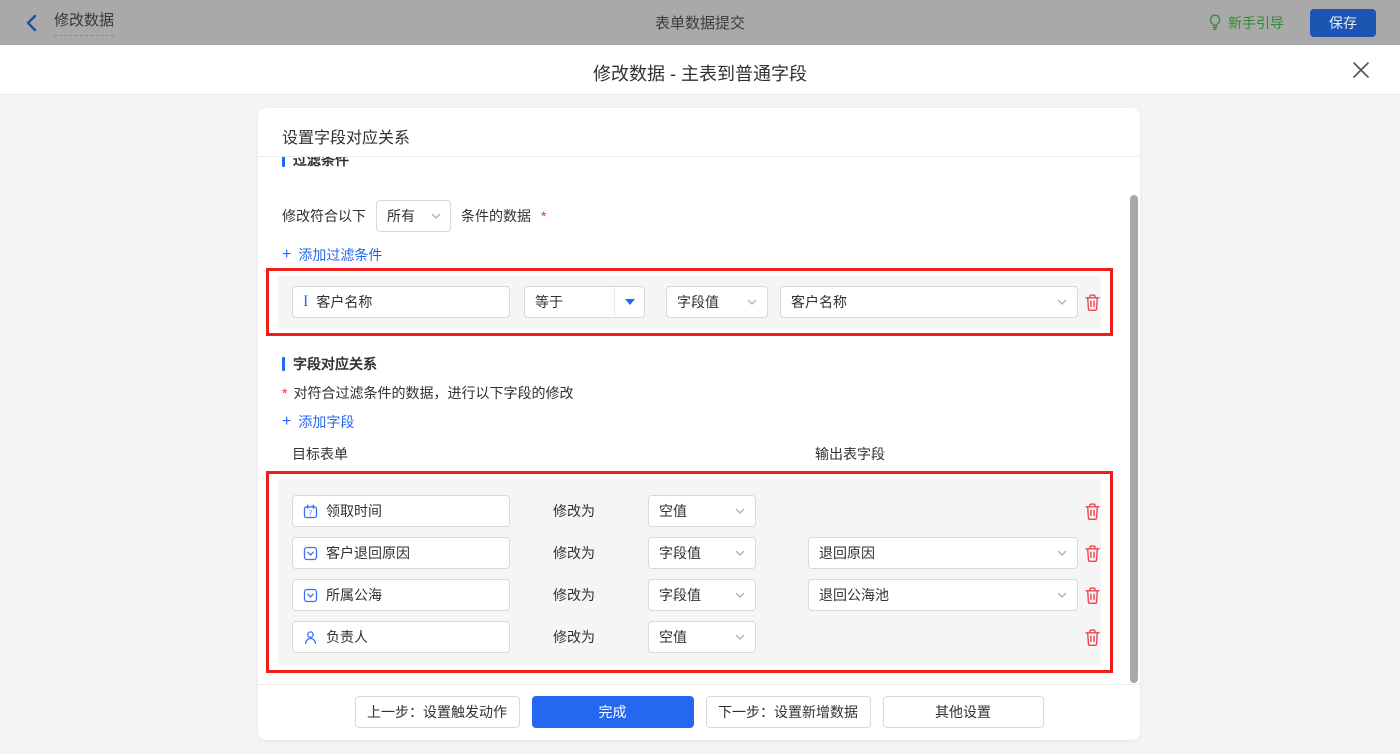 The image size is (1400, 755). What do you see at coordinates (401, 302) in the screenshot?
I see `filter-field-input: I 客户名称` at bounding box center [401, 302].